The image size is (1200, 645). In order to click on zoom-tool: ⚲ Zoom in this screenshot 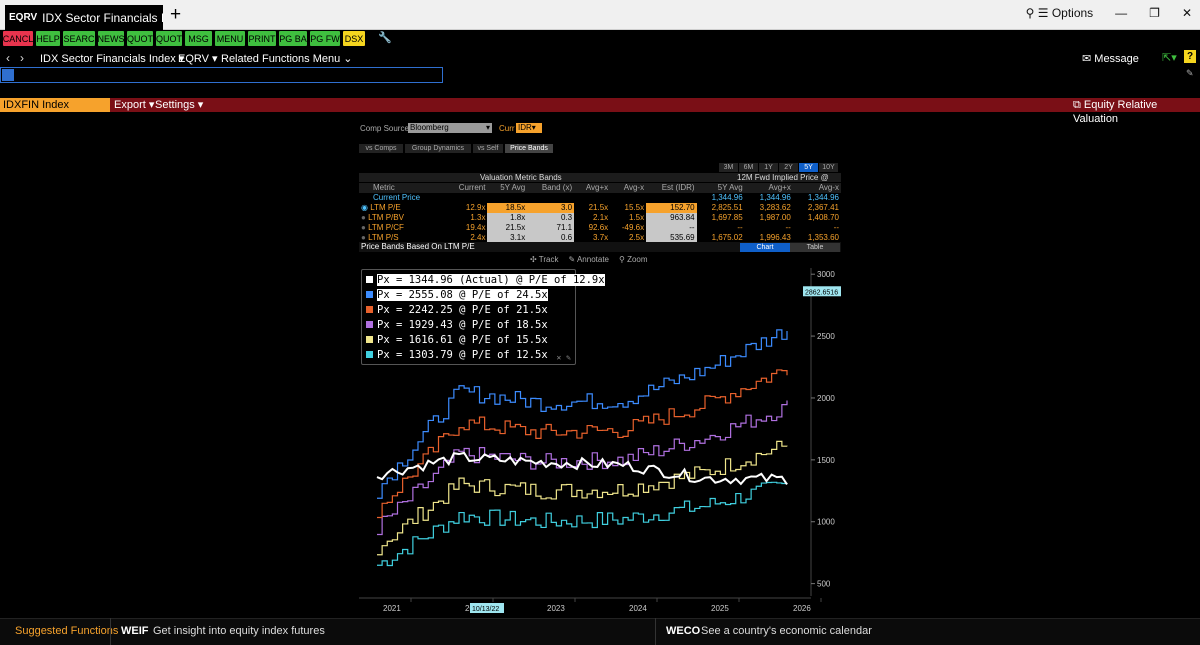, I will do `click(633, 259)`.